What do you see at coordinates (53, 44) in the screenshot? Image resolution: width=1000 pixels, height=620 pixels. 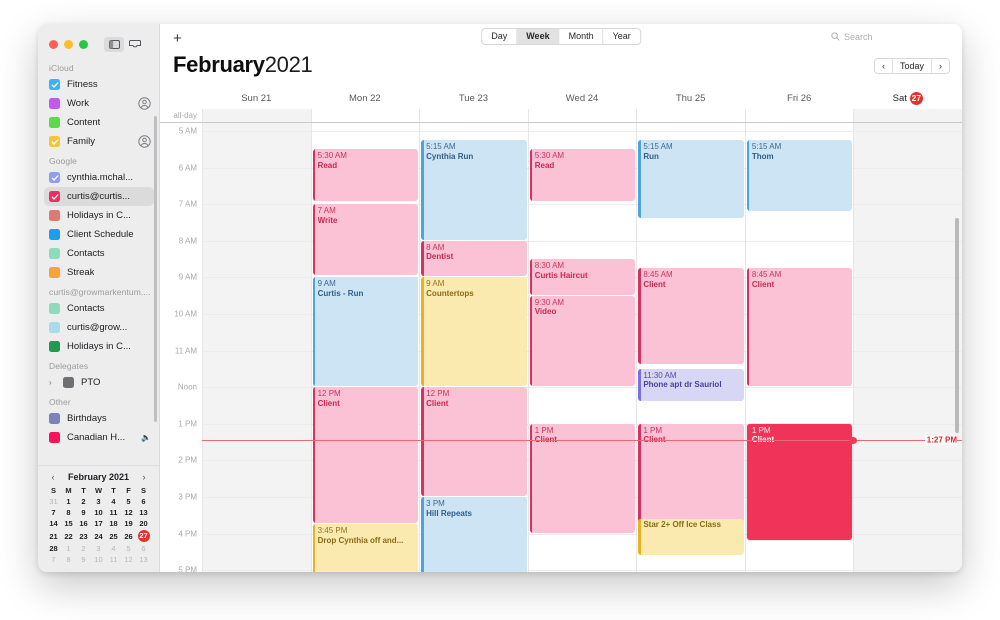 I see `close-icon` at bounding box center [53, 44].